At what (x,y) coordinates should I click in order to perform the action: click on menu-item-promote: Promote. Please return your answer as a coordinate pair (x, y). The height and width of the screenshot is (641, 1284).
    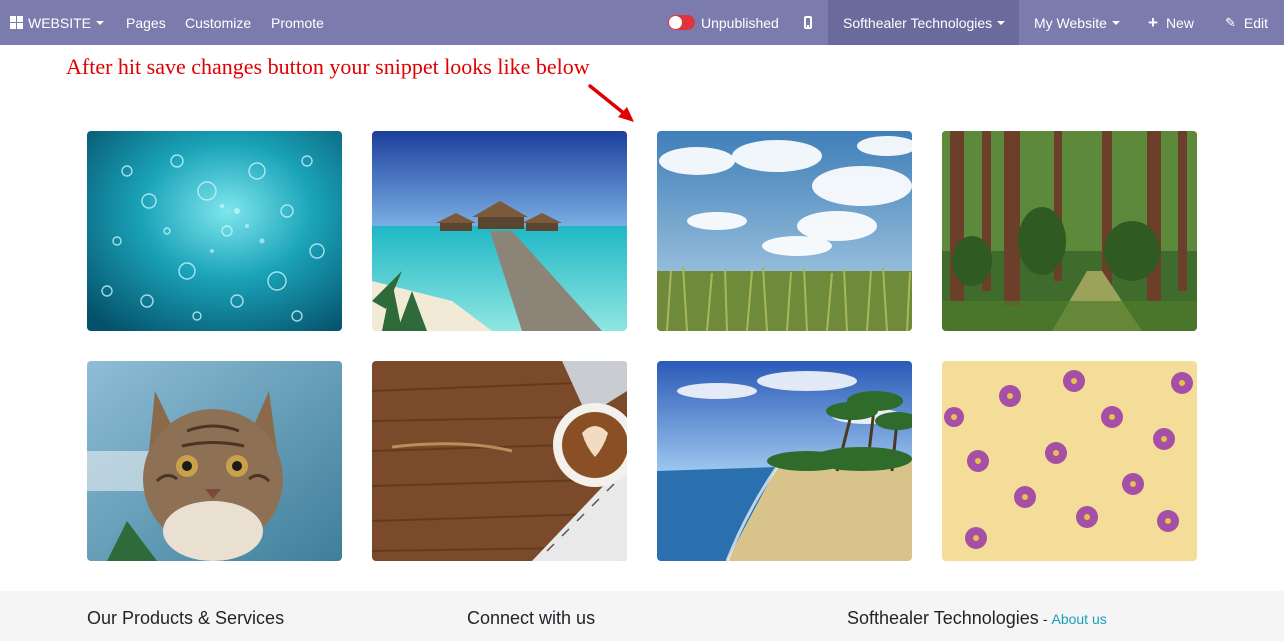
    Looking at the image, I should click on (297, 22).